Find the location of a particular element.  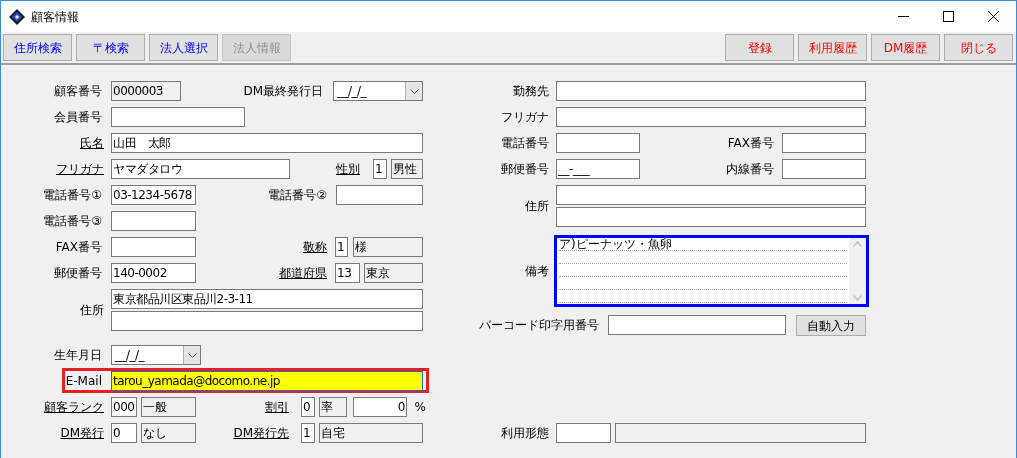

field-label: 都道府県 is located at coordinates (303, 273).